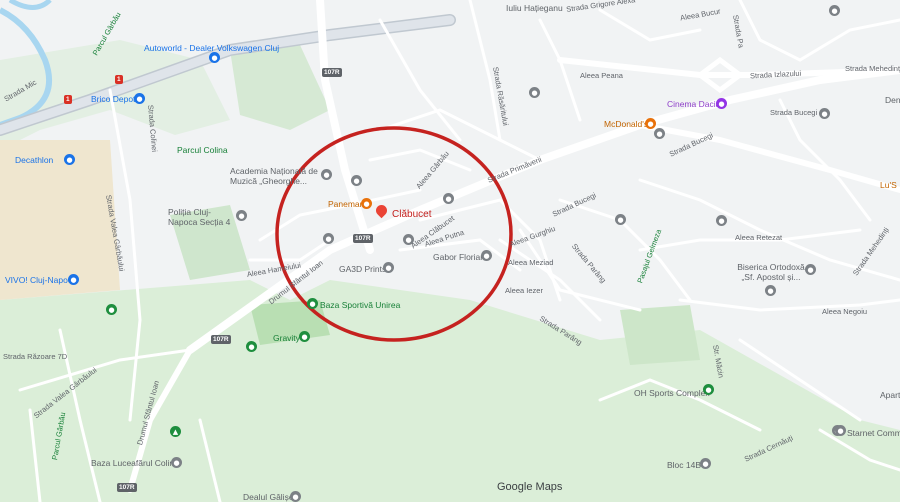 The image size is (900, 502). What do you see at coordinates (362, 269) in the screenshot?
I see `poi-ga3d: GA3D Prints` at bounding box center [362, 269].